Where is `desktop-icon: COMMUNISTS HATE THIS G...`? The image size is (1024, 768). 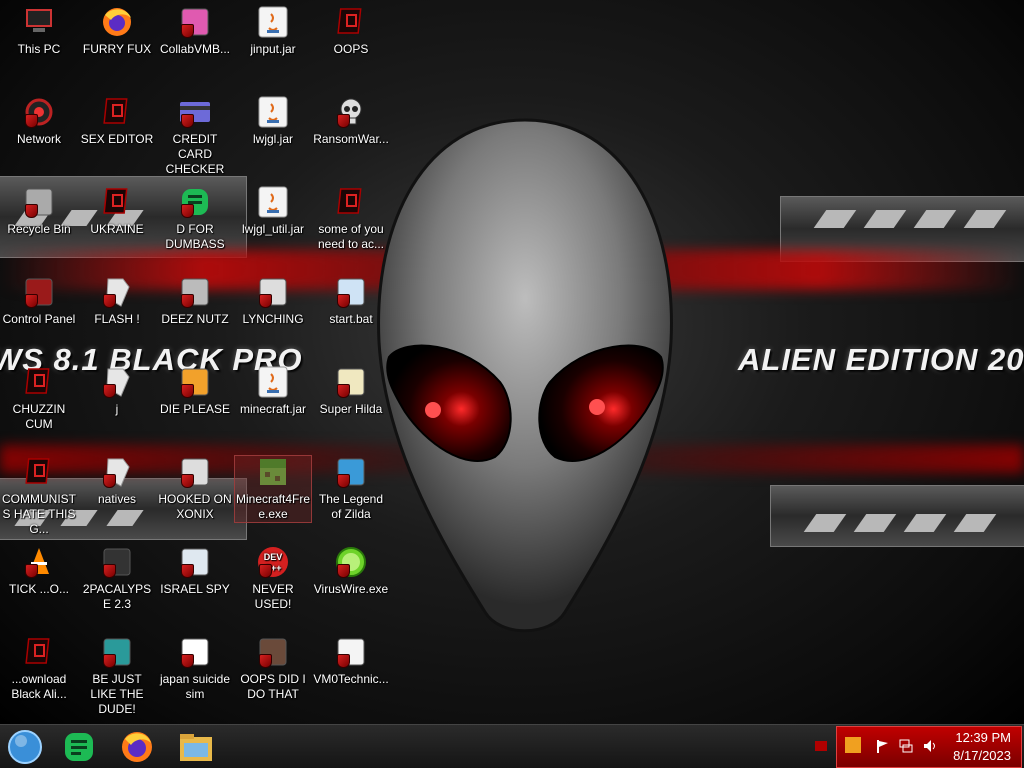 desktop-icon: COMMUNISTS HATE THIS G... is located at coordinates (39, 496).